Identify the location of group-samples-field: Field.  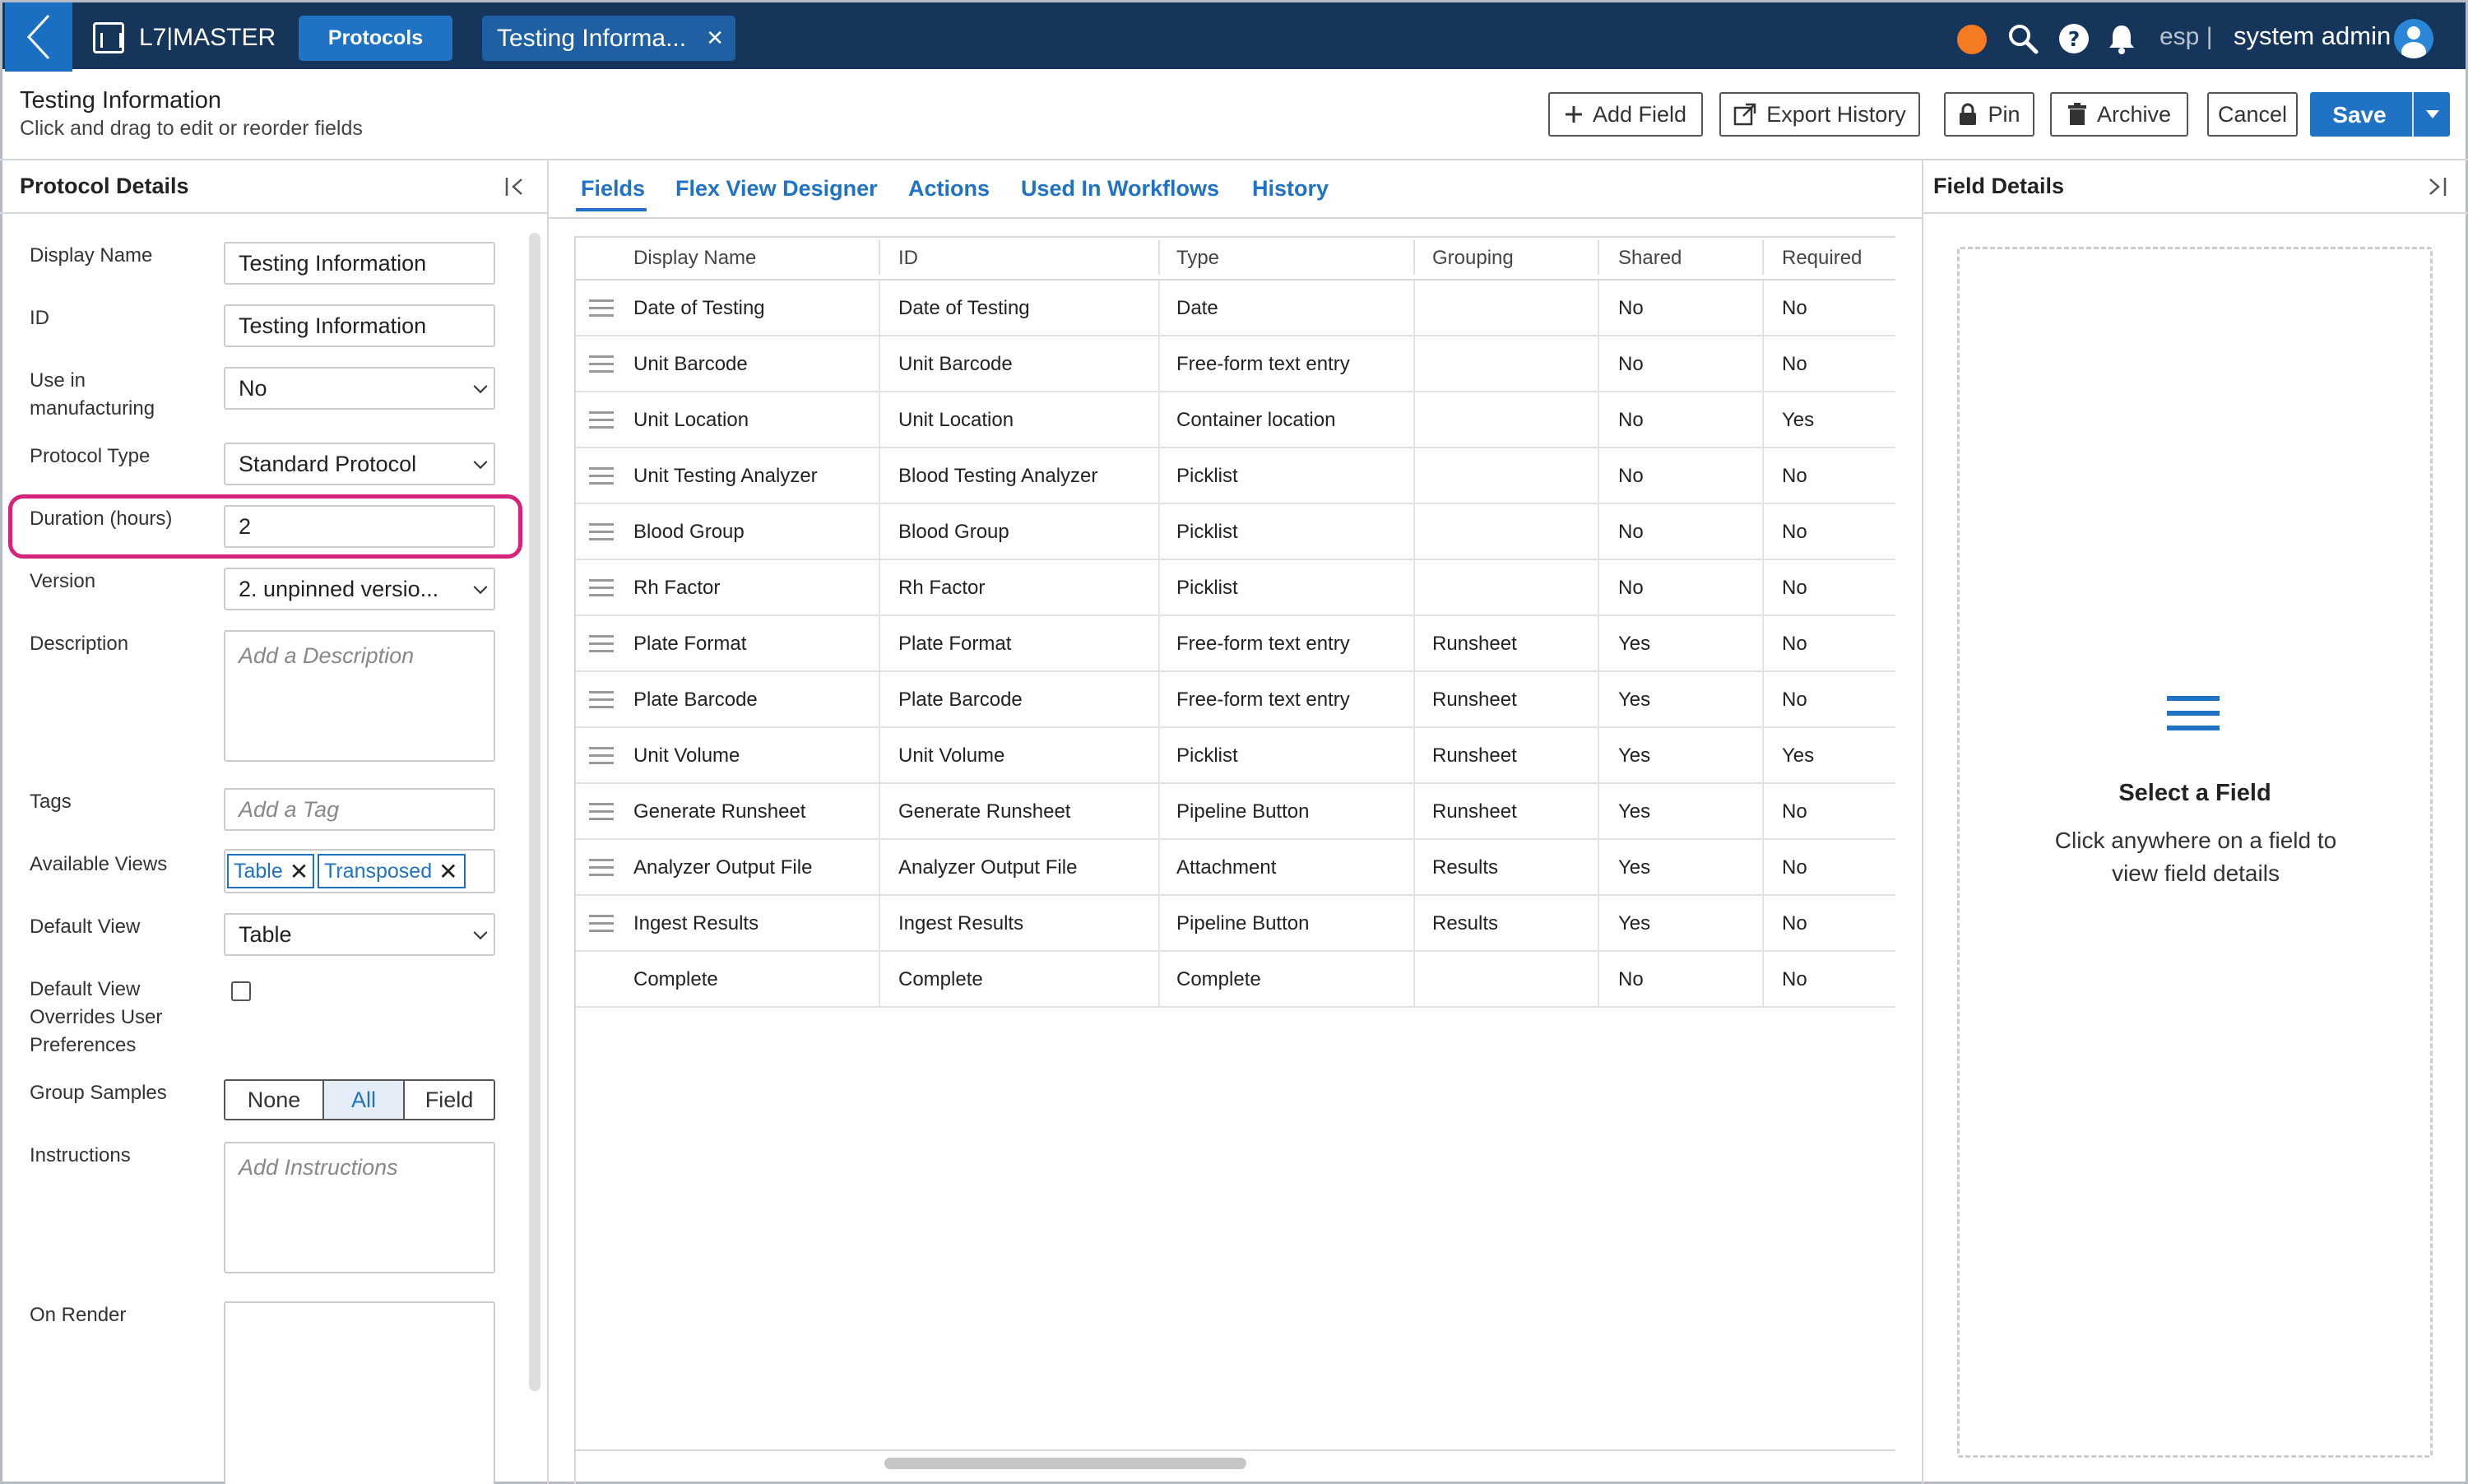
(449, 1099).